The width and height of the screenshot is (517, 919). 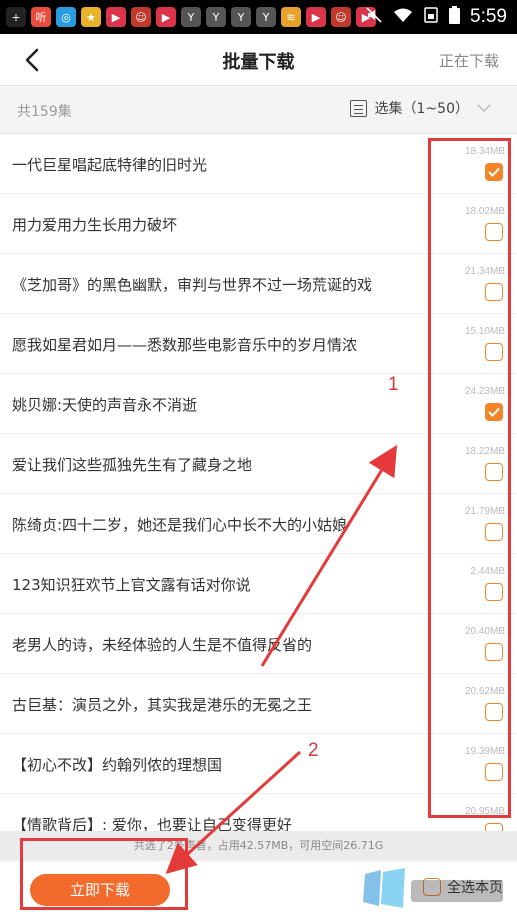 What do you see at coordinates (44, 112) in the screenshot?
I see `episode-count: 共159集` at bounding box center [44, 112].